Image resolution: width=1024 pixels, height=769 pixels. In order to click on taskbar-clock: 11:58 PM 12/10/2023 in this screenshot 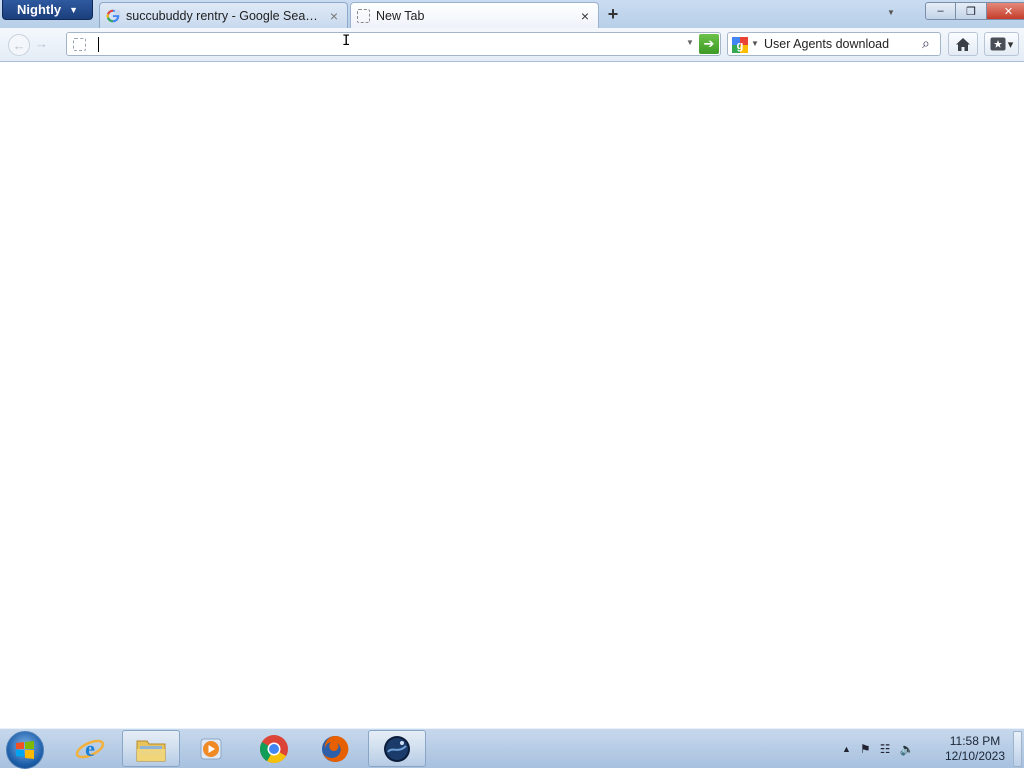, I will do `click(975, 749)`.